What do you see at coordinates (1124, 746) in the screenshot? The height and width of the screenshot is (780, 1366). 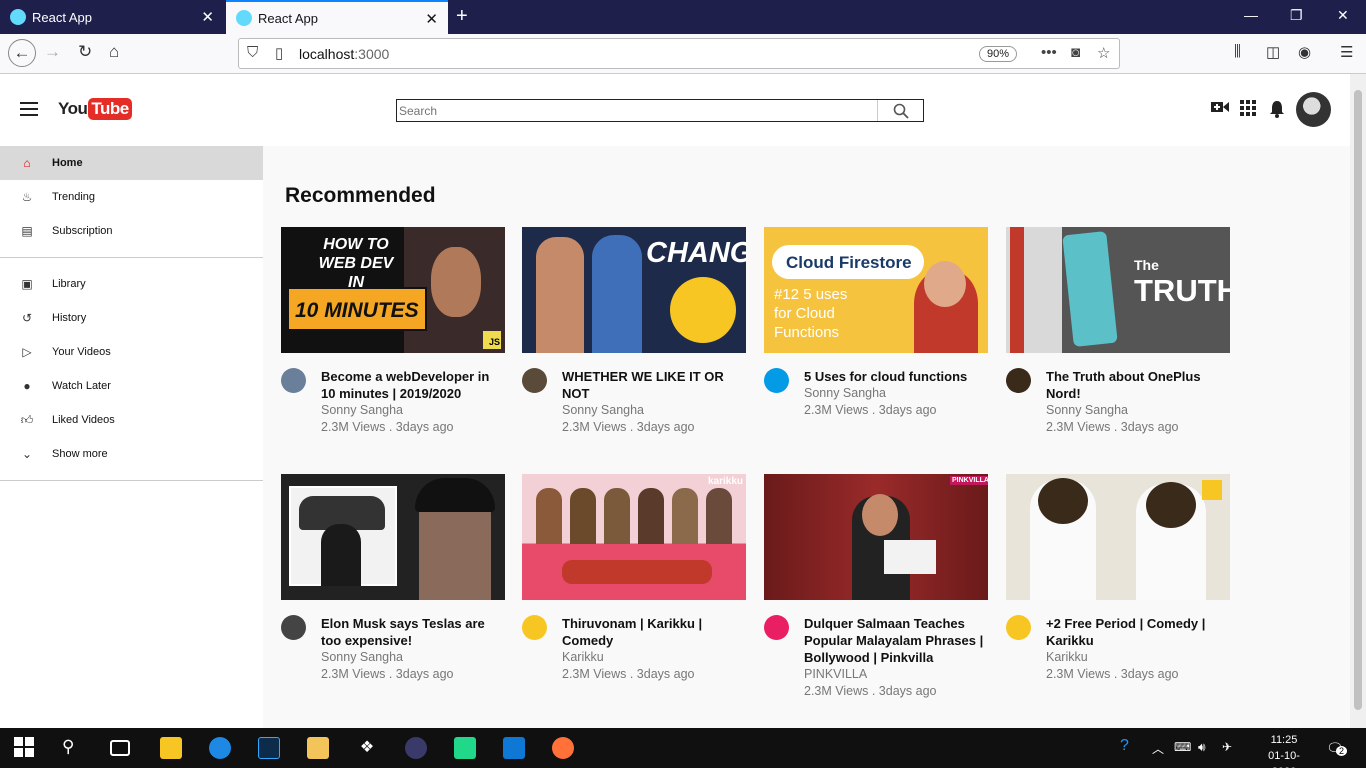 I see `help-icon: ?` at bounding box center [1124, 746].